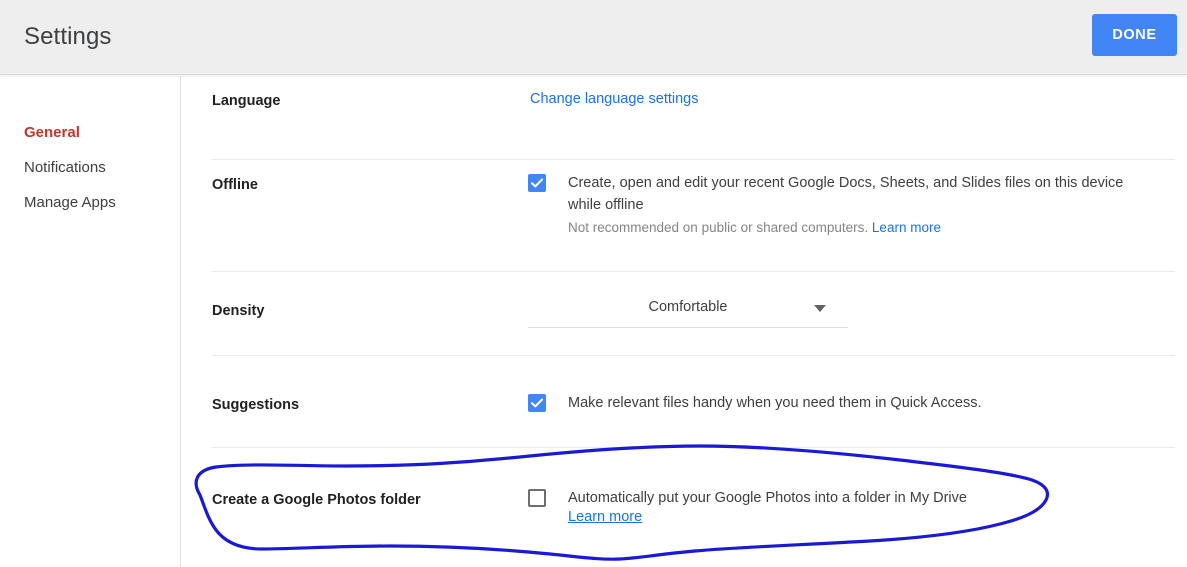  Describe the element at coordinates (70, 203) in the screenshot. I see `sidebar-item-manage-apps: Manage Apps` at that location.